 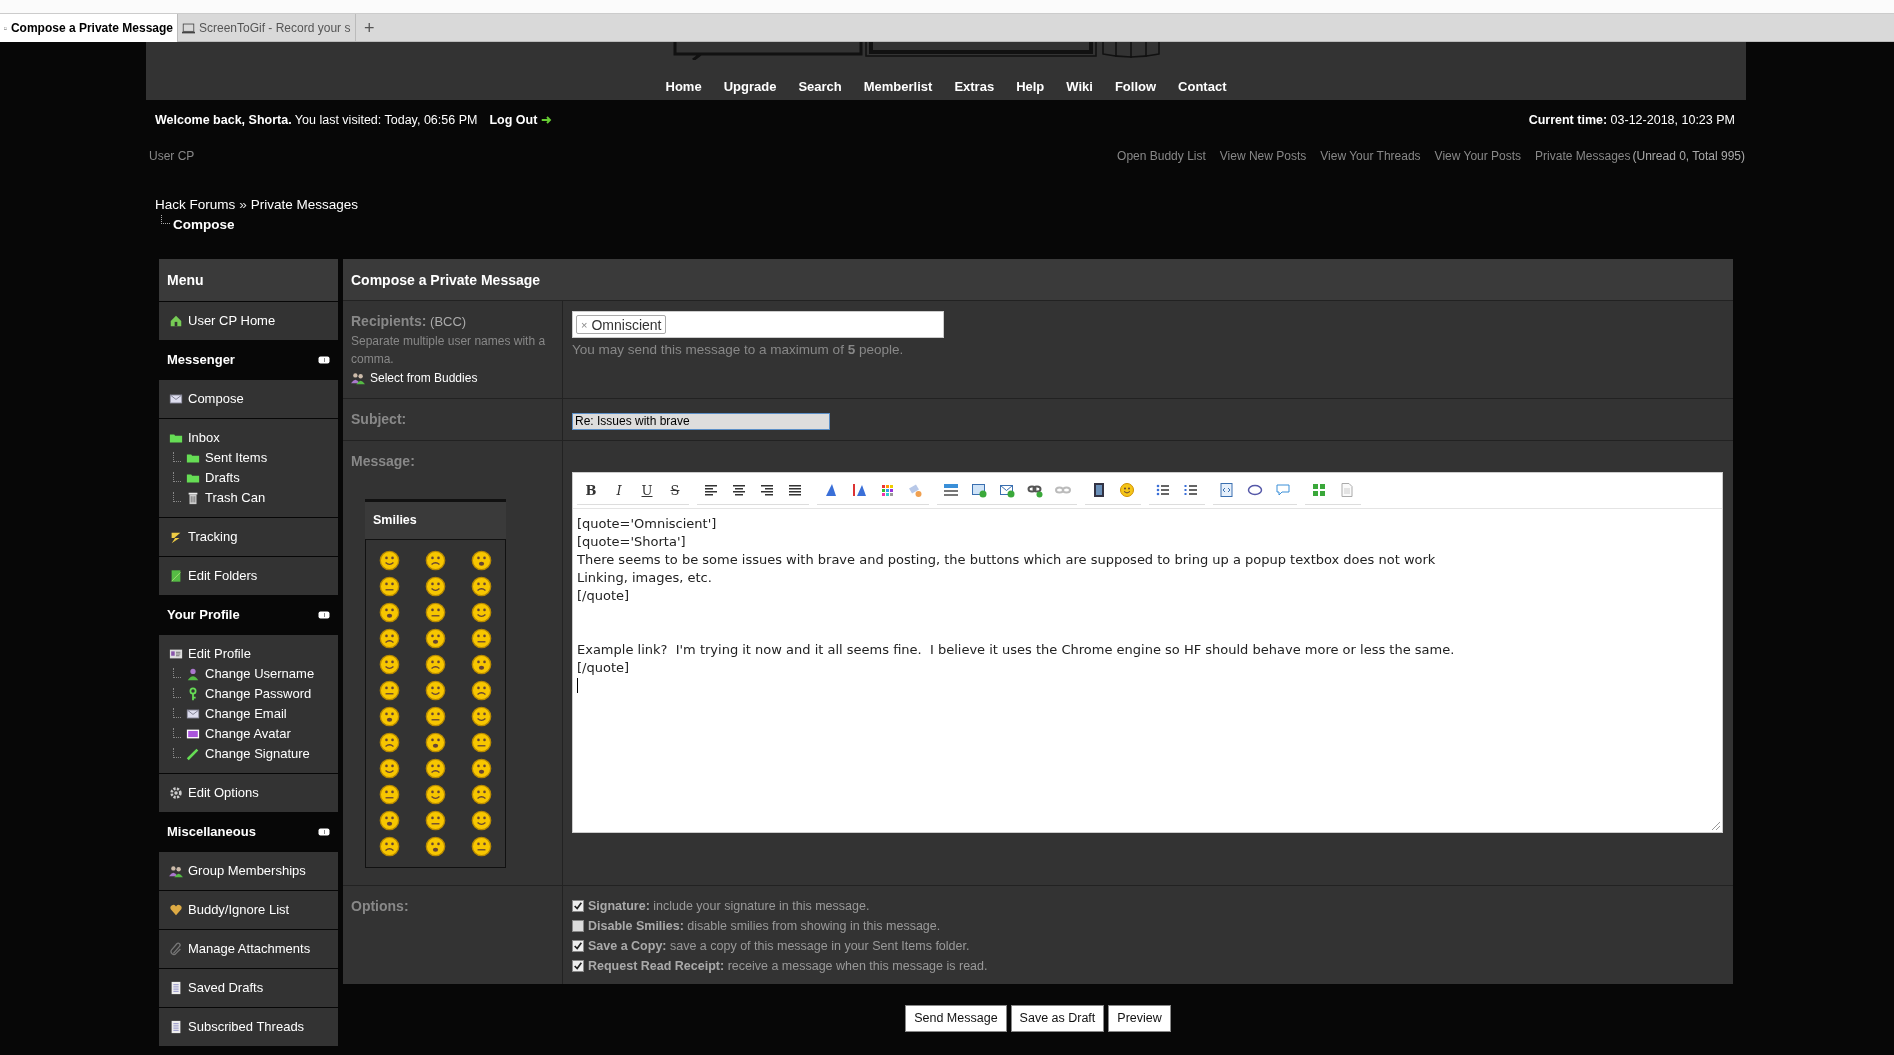 What do you see at coordinates (956, 1019) in the screenshot?
I see `action-button: Send Message` at bounding box center [956, 1019].